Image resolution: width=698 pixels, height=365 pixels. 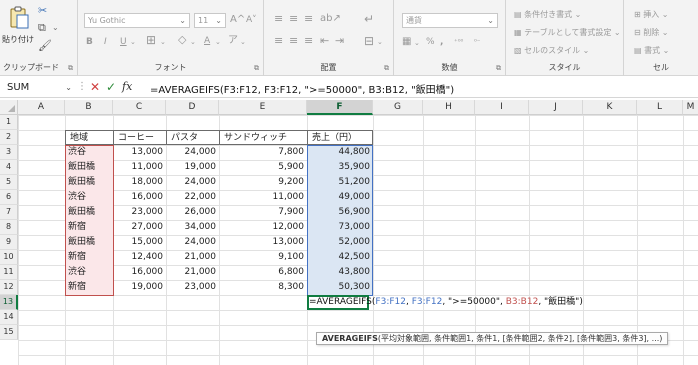 What do you see at coordinates (651, 33) in the screenshot?
I see `delete-button: ⊟ 削除 ⌄` at bounding box center [651, 33].